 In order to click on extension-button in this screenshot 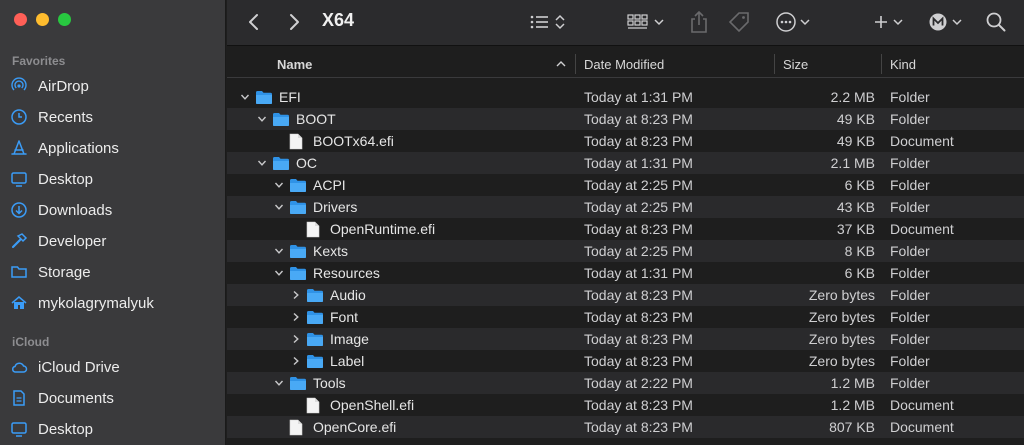, I will do `click(947, 22)`.